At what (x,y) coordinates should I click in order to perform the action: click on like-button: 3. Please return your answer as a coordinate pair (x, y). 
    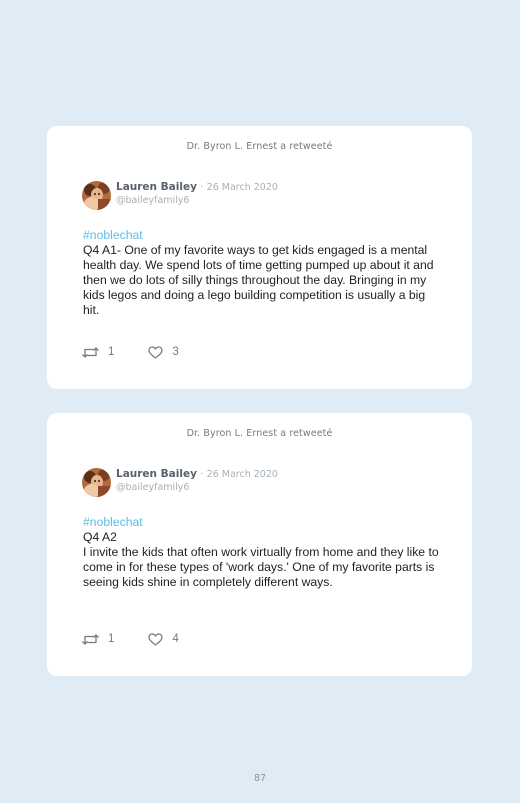
    Looking at the image, I should click on (163, 352).